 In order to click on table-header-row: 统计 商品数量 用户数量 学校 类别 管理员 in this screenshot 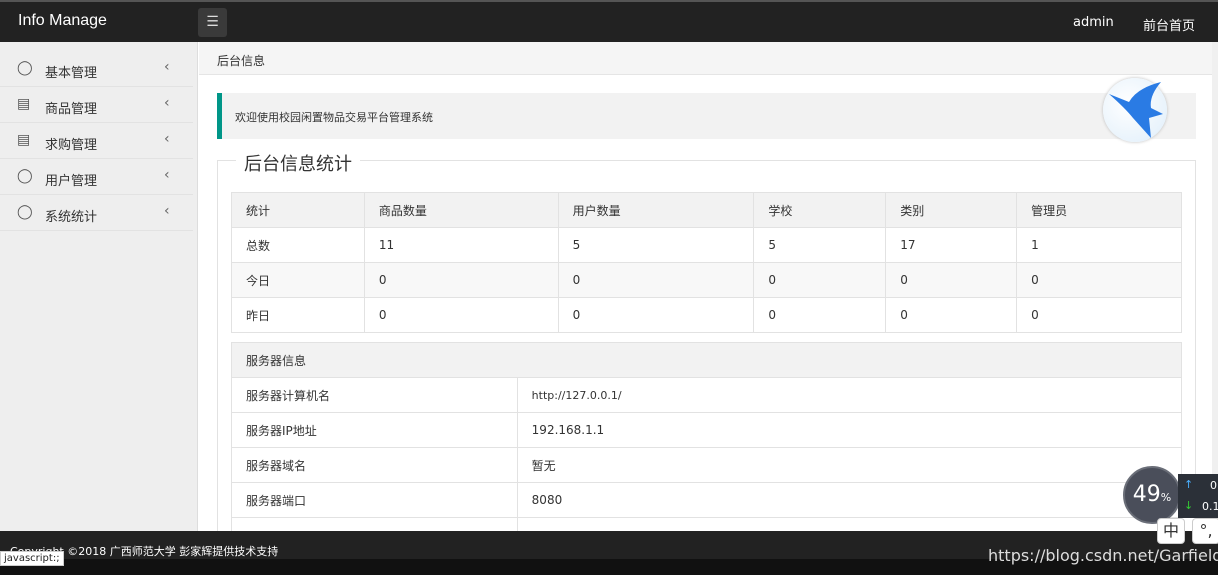, I will do `click(706, 210)`.